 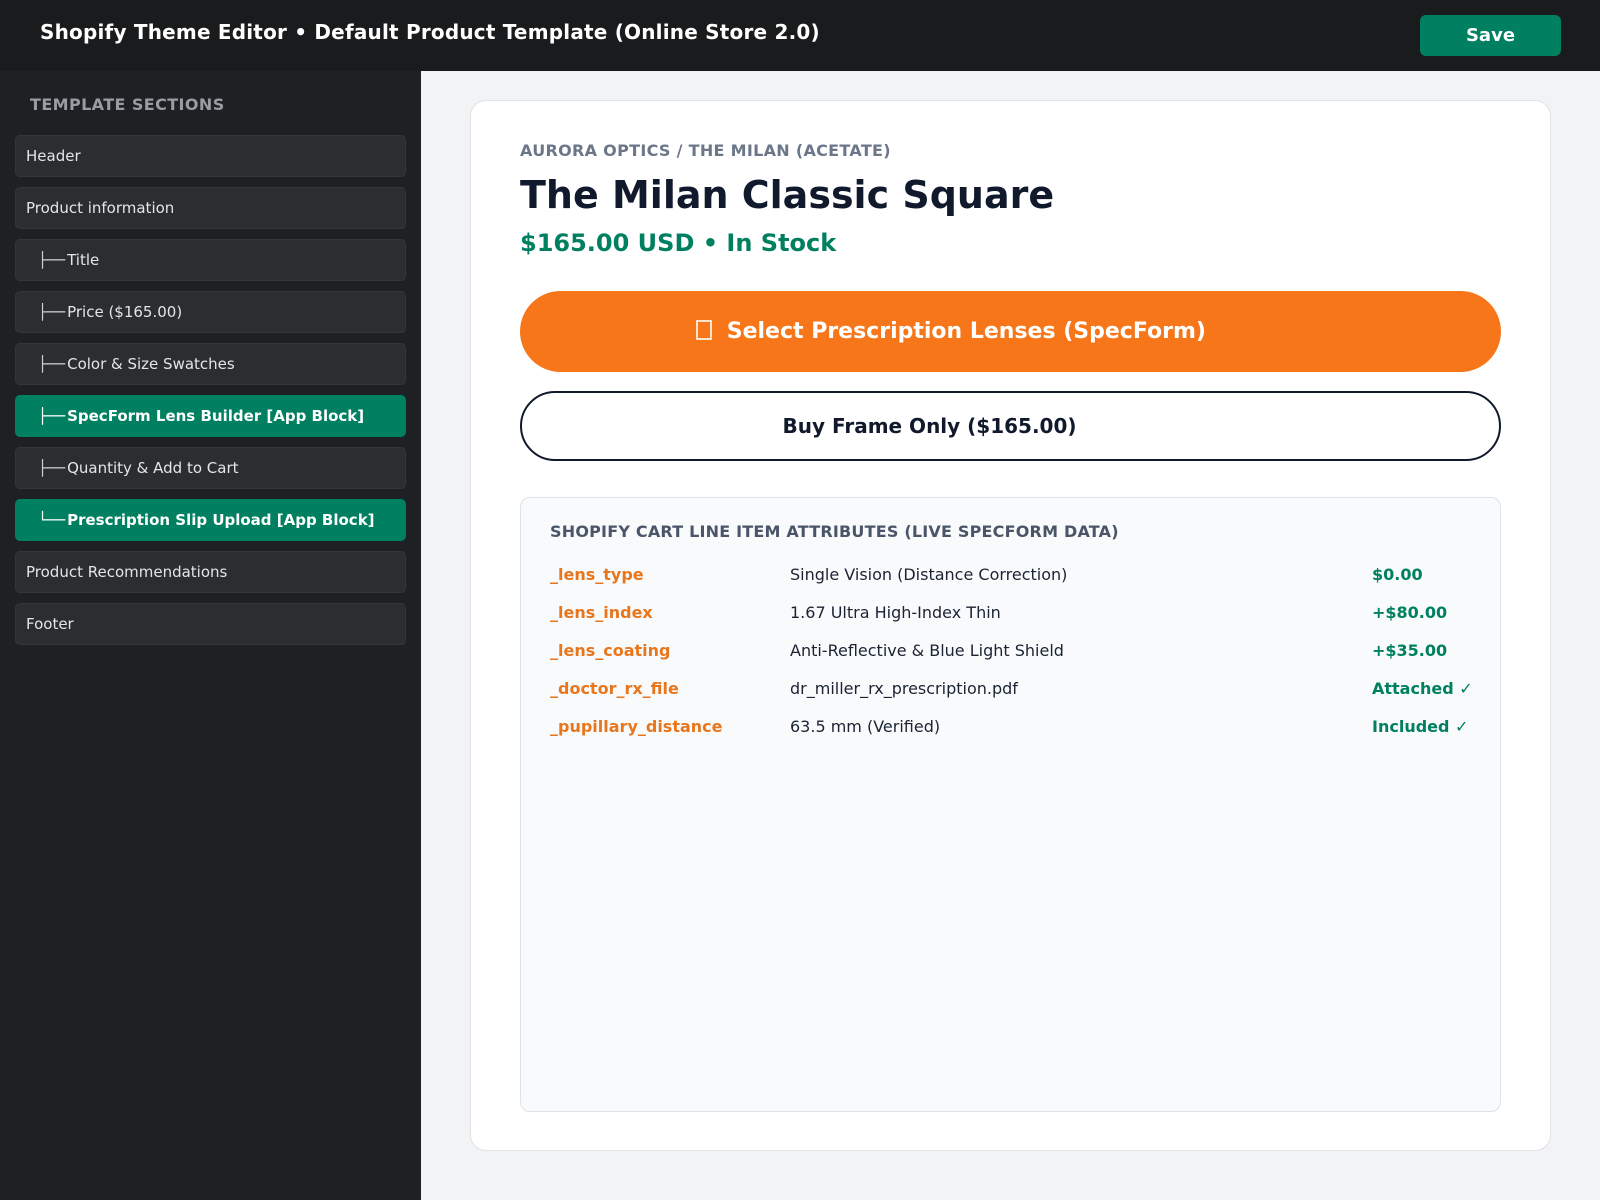 What do you see at coordinates (83, 260) in the screenshot?
I see `sidebar-item-label: Title` at bounding box center [83, 260].